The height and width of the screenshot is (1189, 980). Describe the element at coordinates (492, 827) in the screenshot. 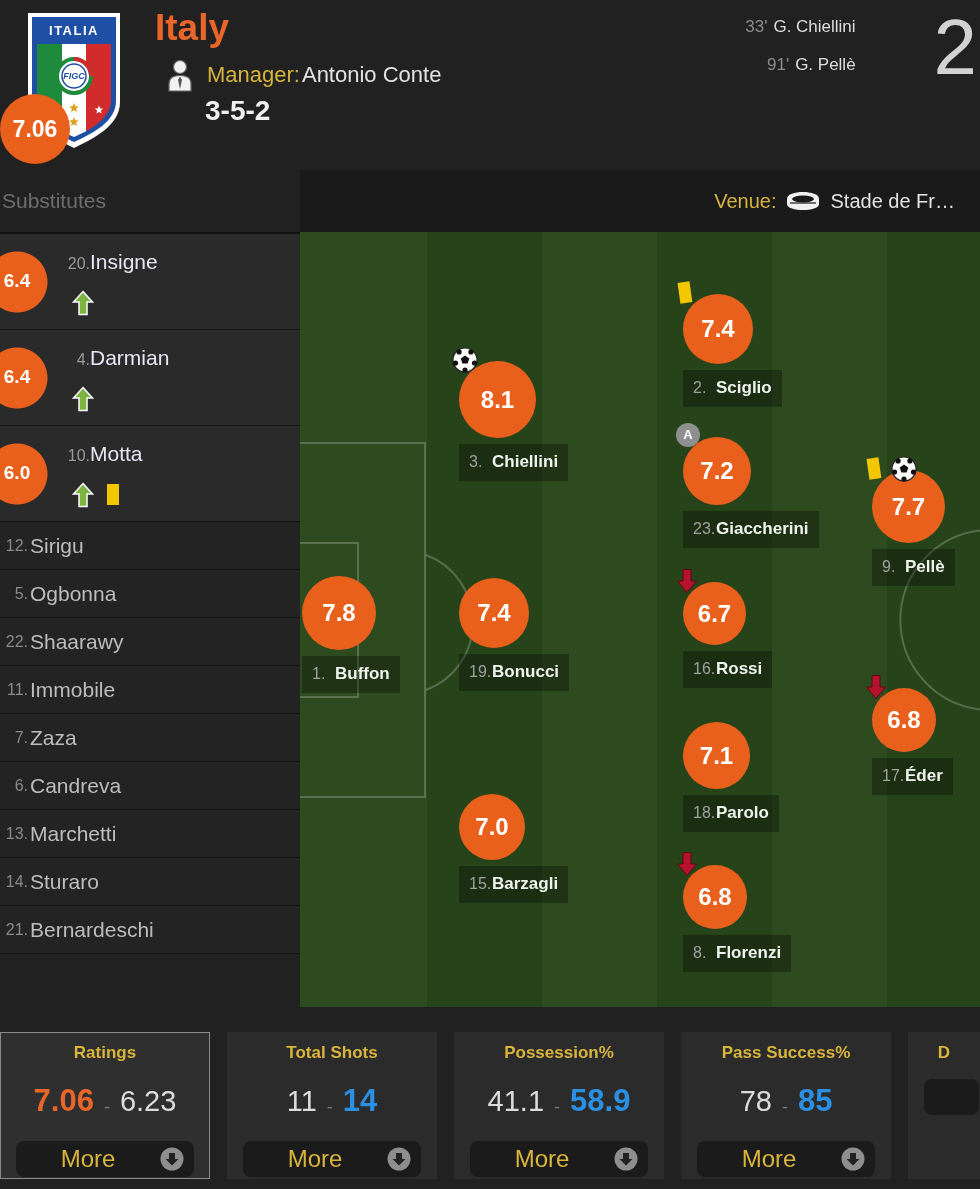

I see `rating-badge: 7.0` at that location.